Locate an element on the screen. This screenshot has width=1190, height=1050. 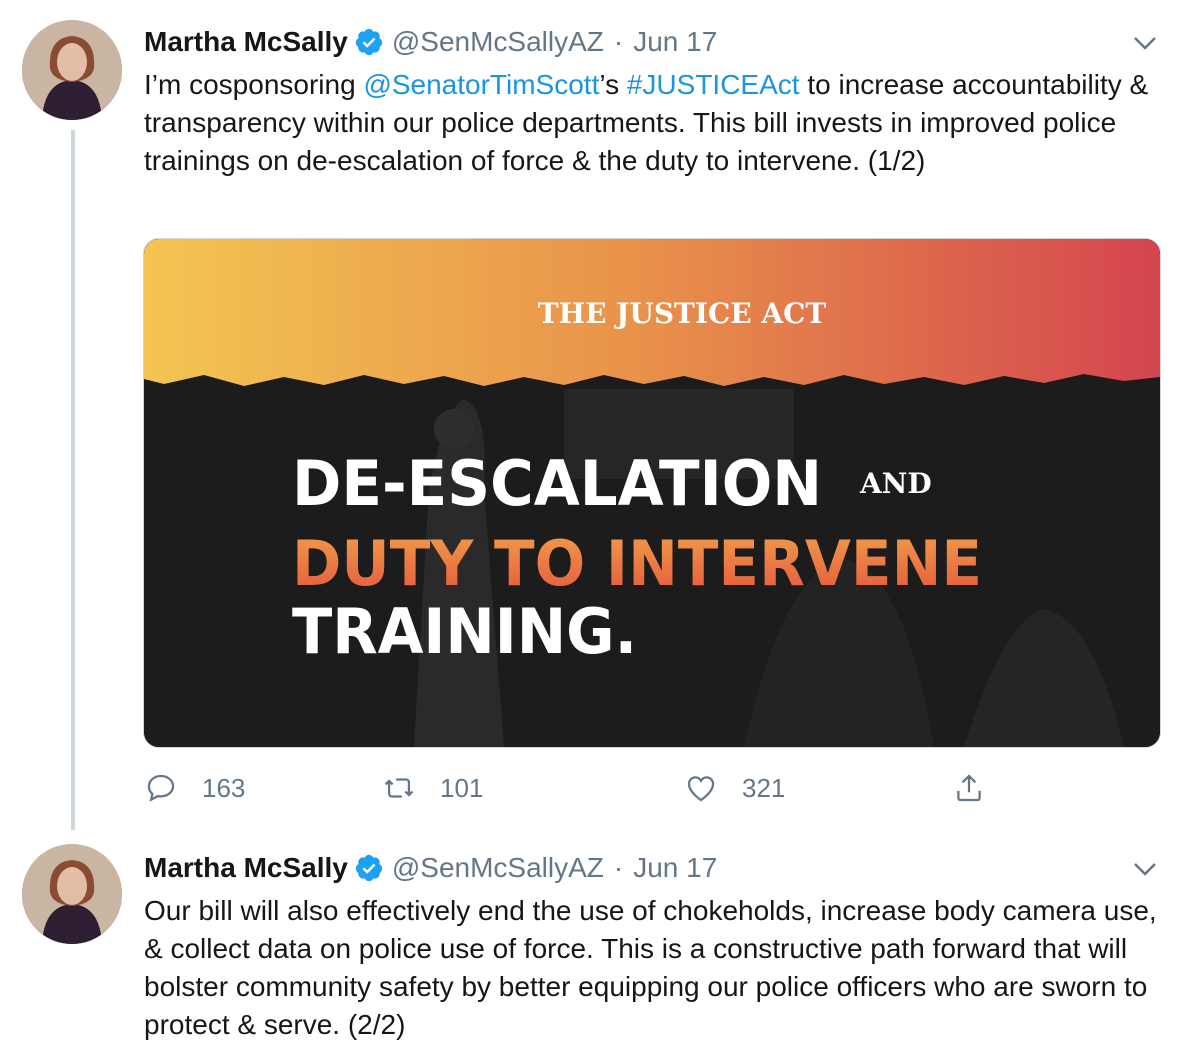
tweet-actions: 163 101 321 is located at coordinates (570, 788).